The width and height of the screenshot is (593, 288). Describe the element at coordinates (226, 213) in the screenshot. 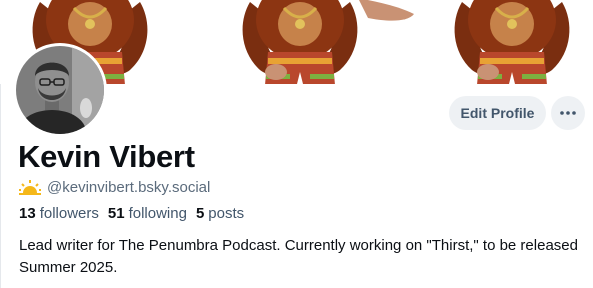

I see `posts-label: posts` at that location.